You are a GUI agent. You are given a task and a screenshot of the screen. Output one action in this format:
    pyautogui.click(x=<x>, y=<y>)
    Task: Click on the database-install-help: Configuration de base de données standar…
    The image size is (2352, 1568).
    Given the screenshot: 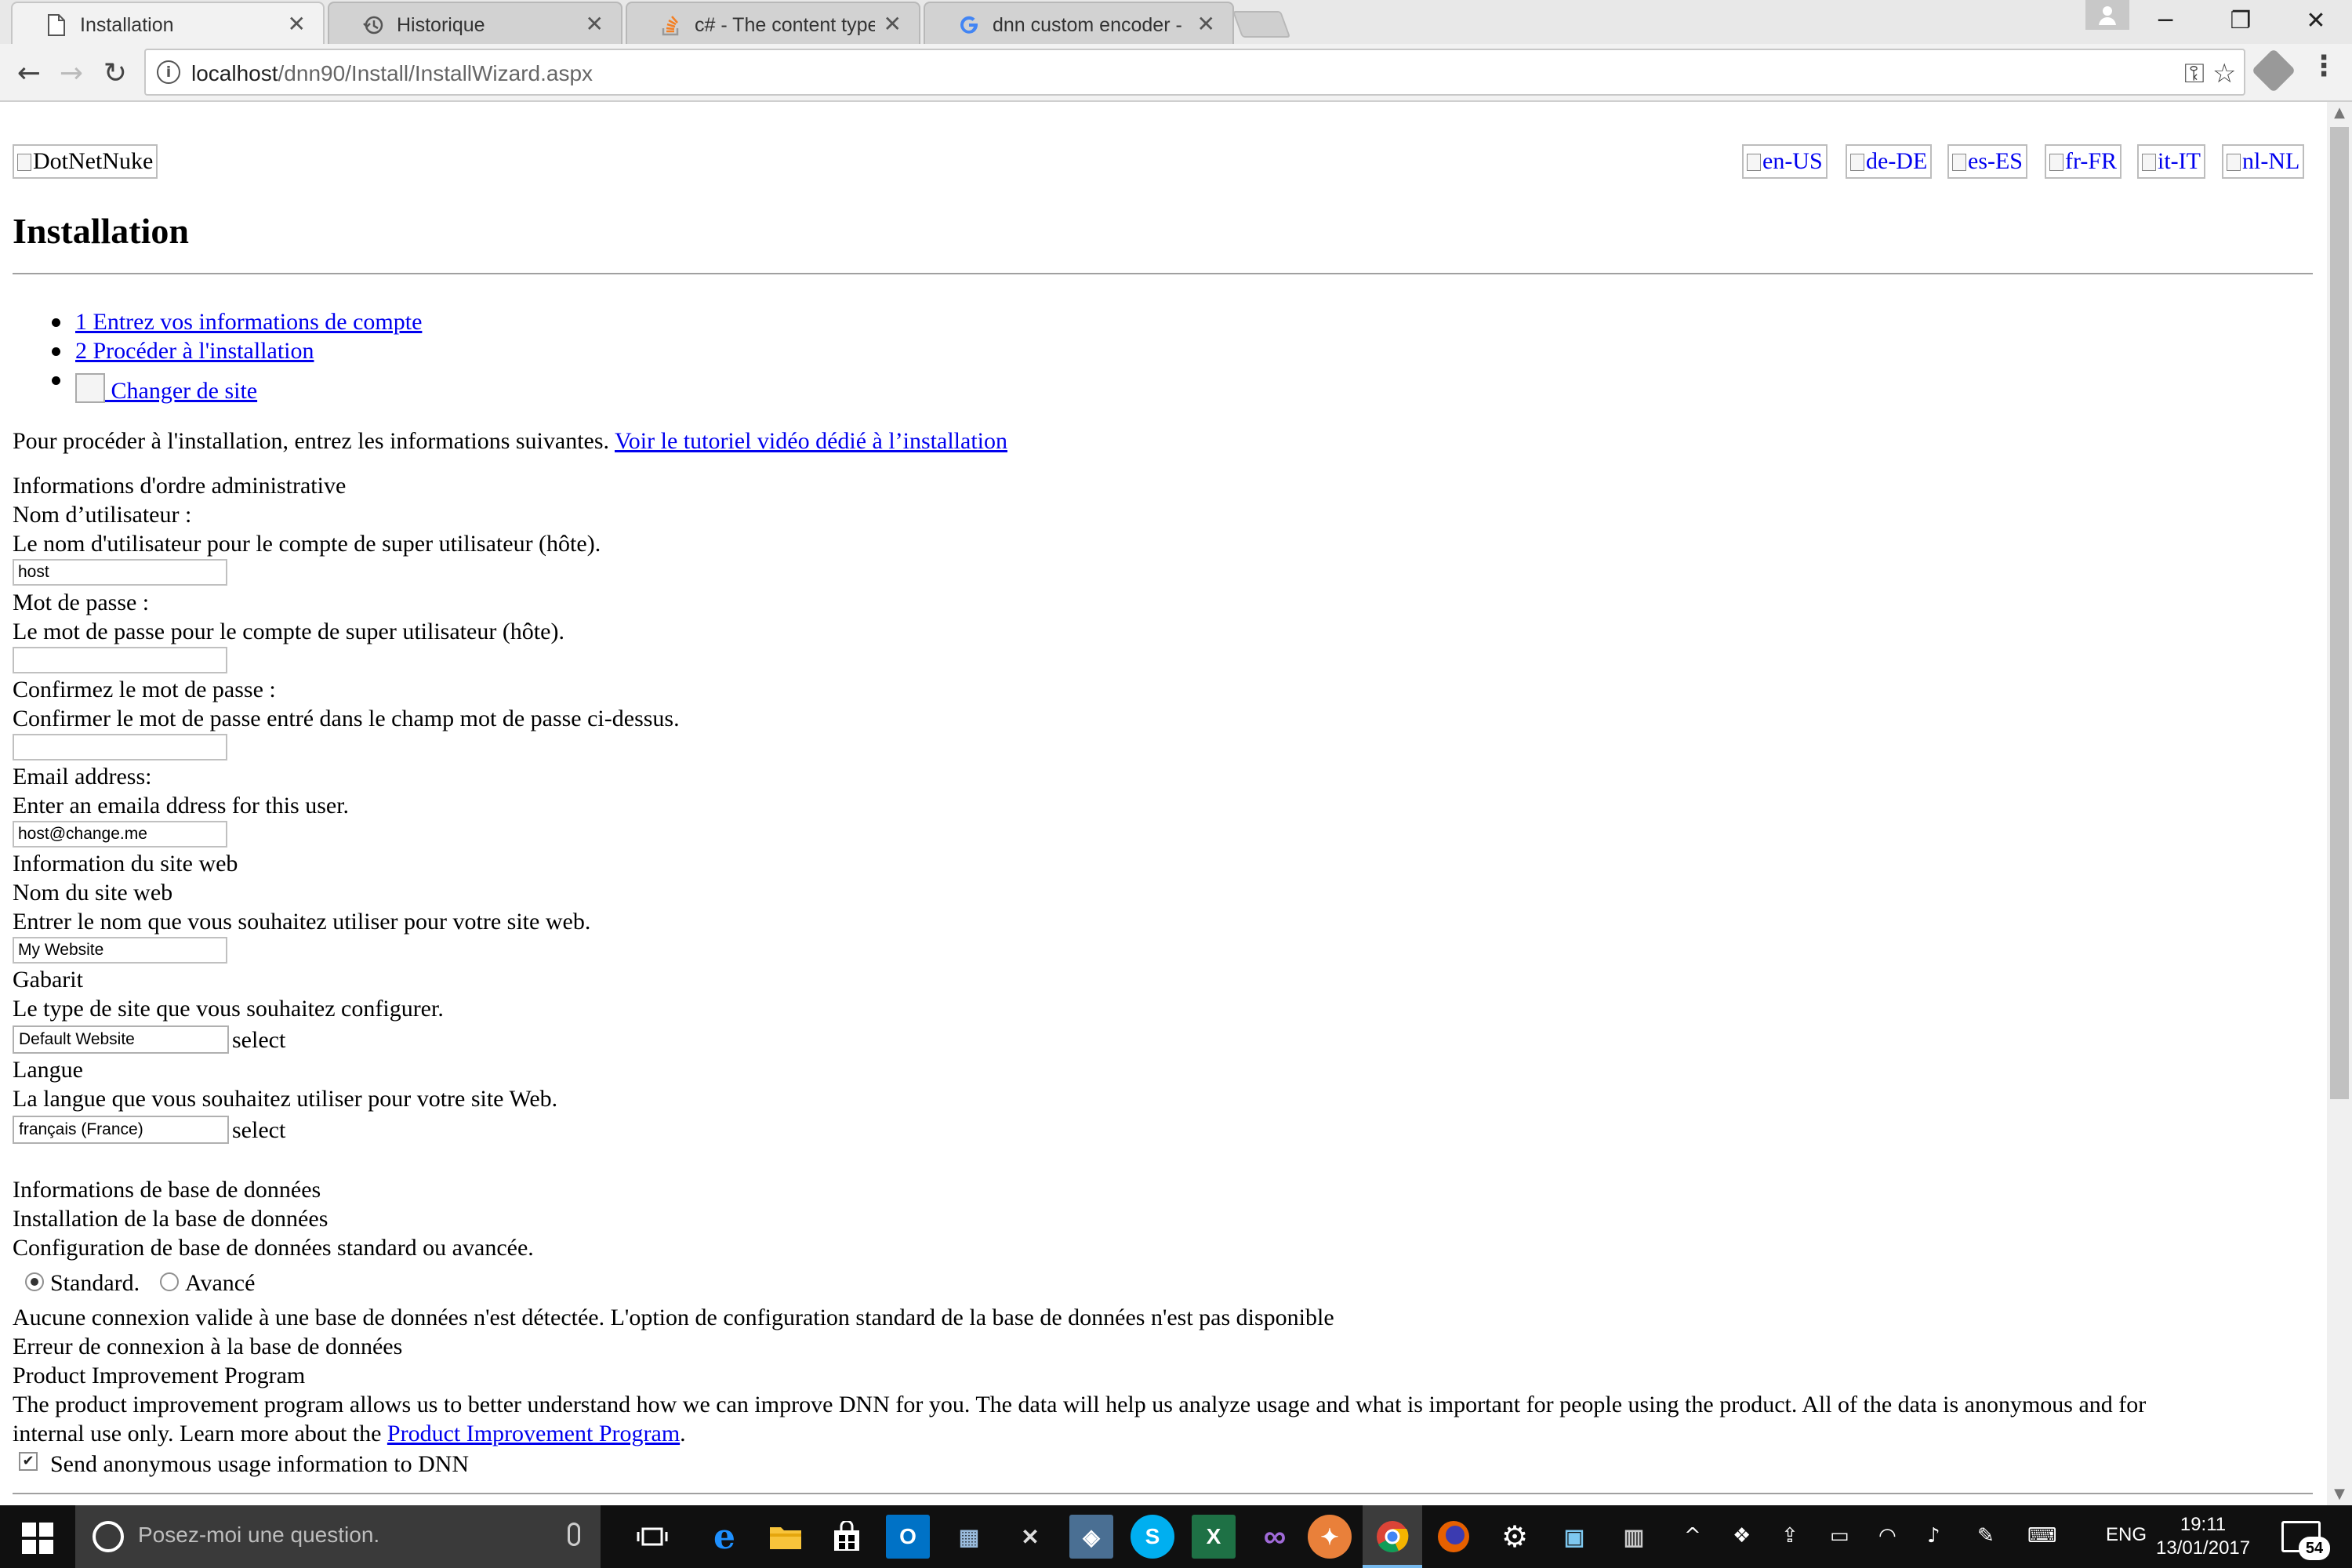 What is the action you would take?
    pyautogui.click(x=273, y=1248)
    